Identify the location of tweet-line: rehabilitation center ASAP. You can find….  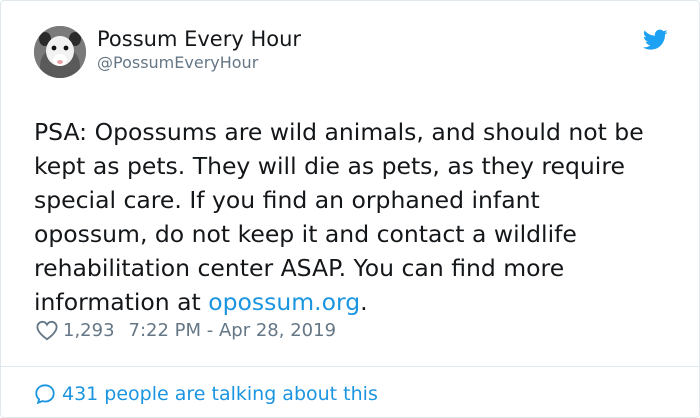
(299, 268).